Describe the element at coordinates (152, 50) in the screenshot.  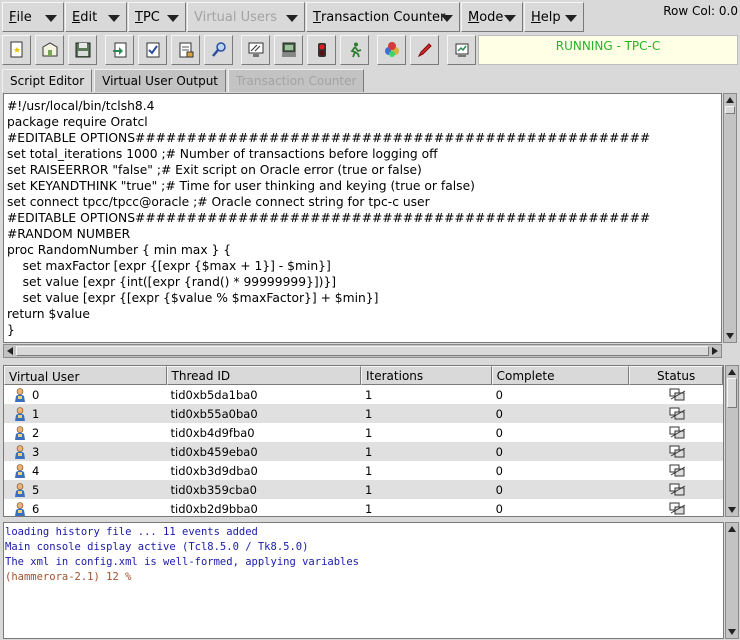
I see `build-schema-button` at that location.